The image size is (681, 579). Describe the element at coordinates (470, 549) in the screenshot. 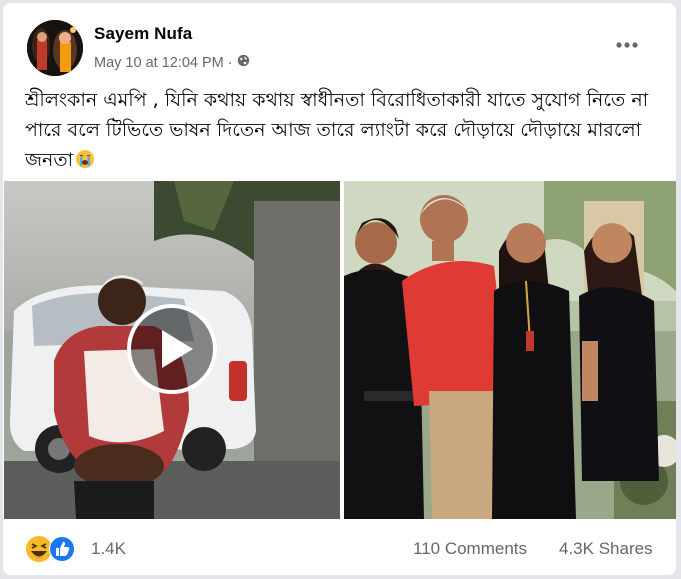

I see `comments-count-link: 110 Comments` at that location.